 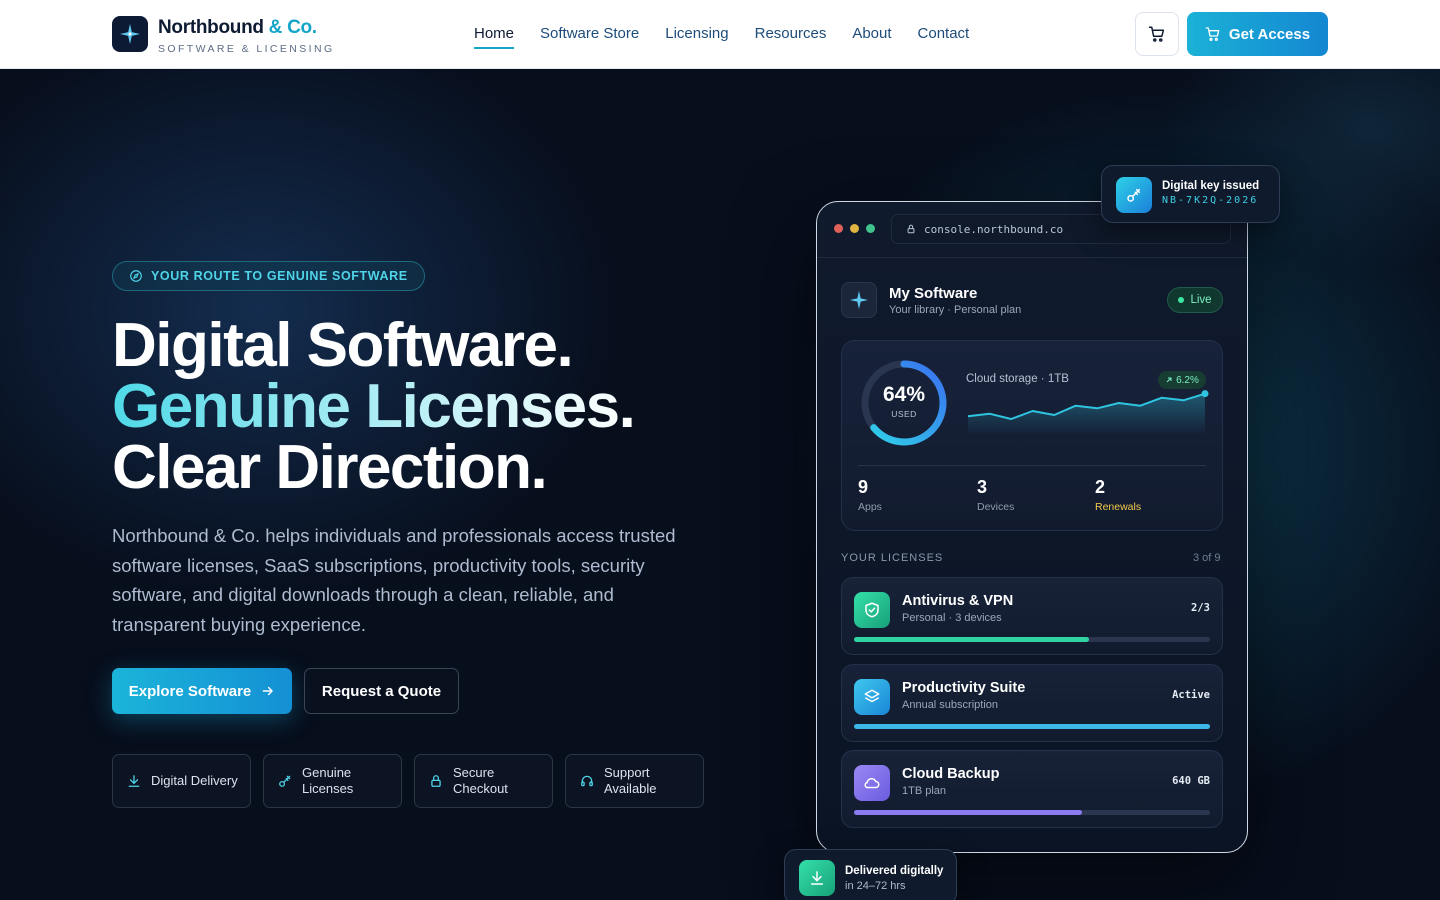 I want to click on sparkline-area, so click(x=1086, y=414).